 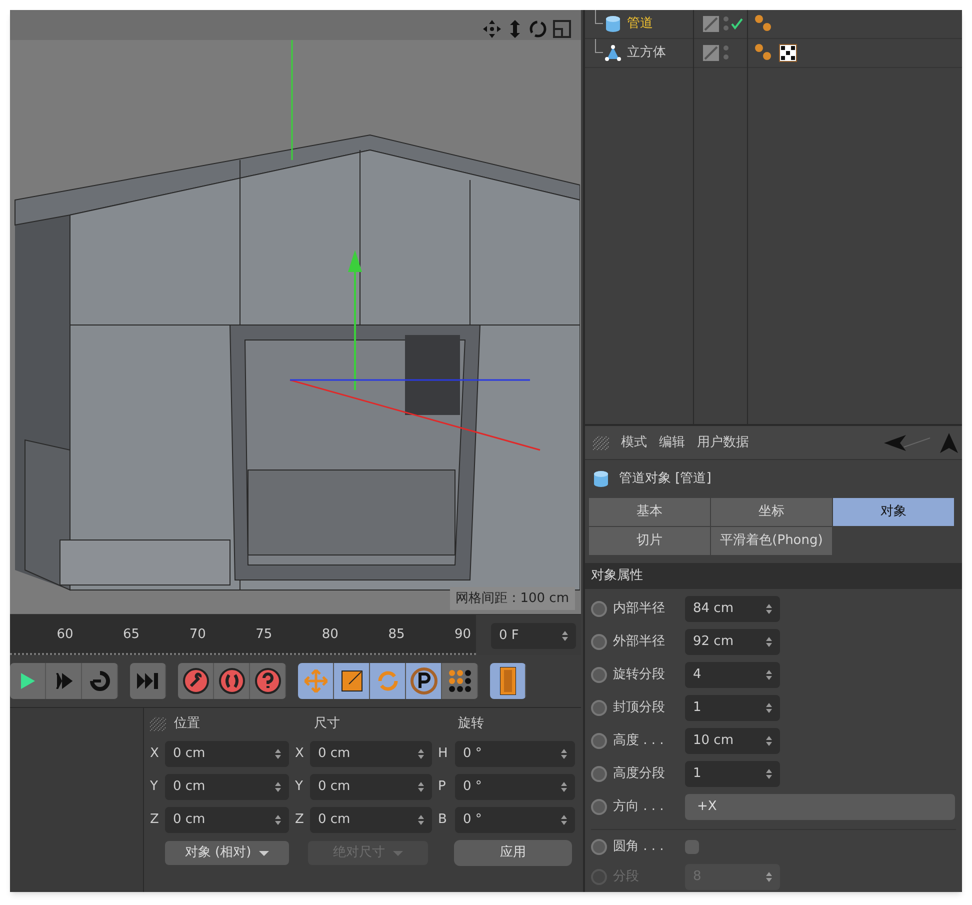 I want to click on key-icon, so click(x=195, y=681).